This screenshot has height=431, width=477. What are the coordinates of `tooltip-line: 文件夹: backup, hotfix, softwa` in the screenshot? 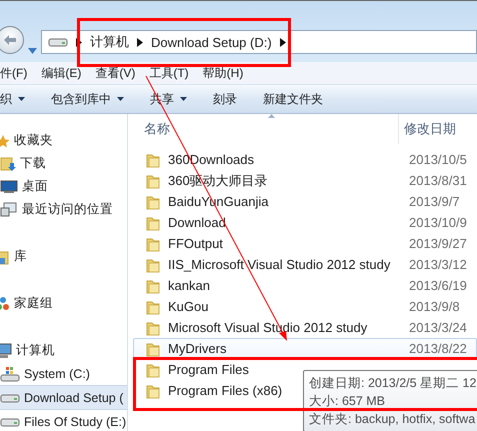 It's located at (392, 419).